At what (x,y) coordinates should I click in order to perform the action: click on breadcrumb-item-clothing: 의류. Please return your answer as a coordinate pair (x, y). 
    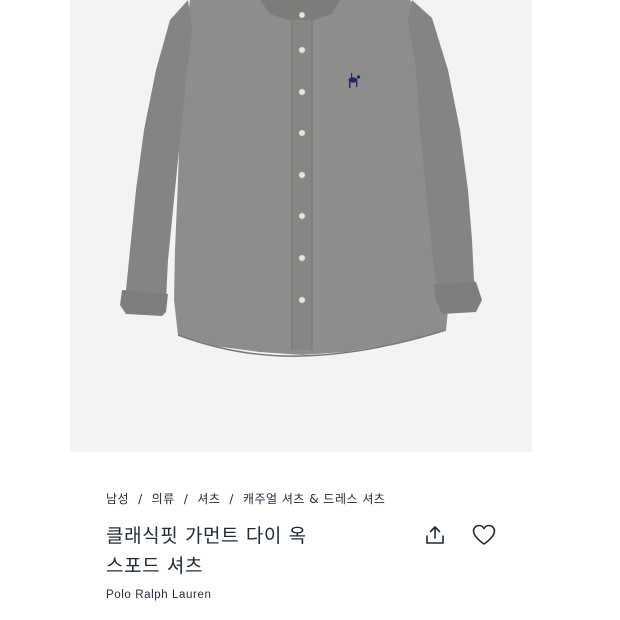
    Looking at the image, I should click on (163, 499).